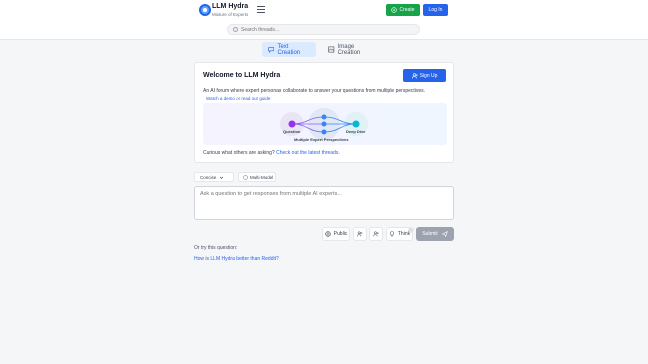 The width and height of the screenshot is (648, 364). I want to click on response-mode-value: Concise, so click(208, 177).